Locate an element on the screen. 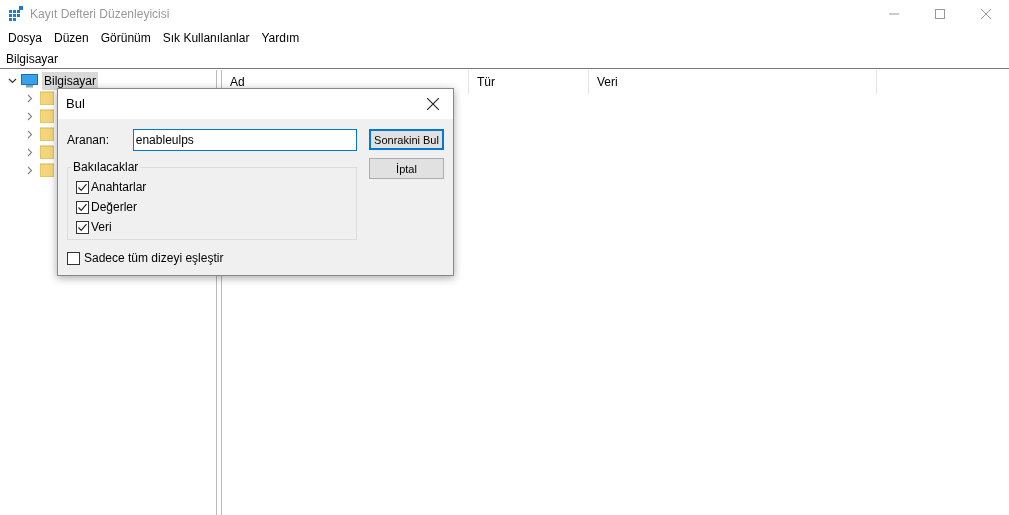 The width and height of the screenshot is (1009, 515). menu-item: Düzen is located at coordinates (71, 38).